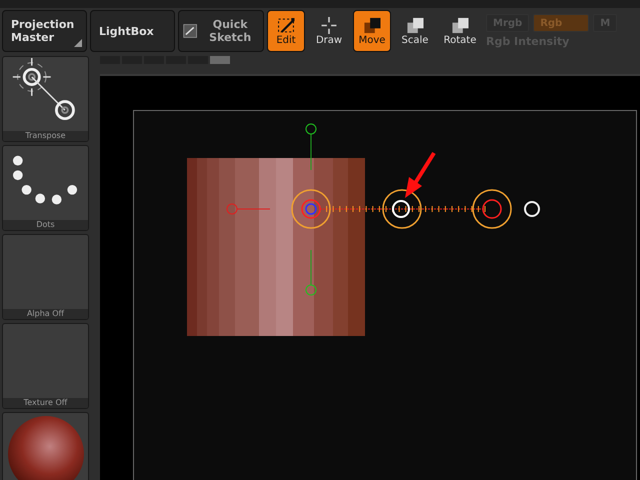 This screenshot has width=640, height=480. I want to click on tray-tile: Transpose, so click(45, 99).